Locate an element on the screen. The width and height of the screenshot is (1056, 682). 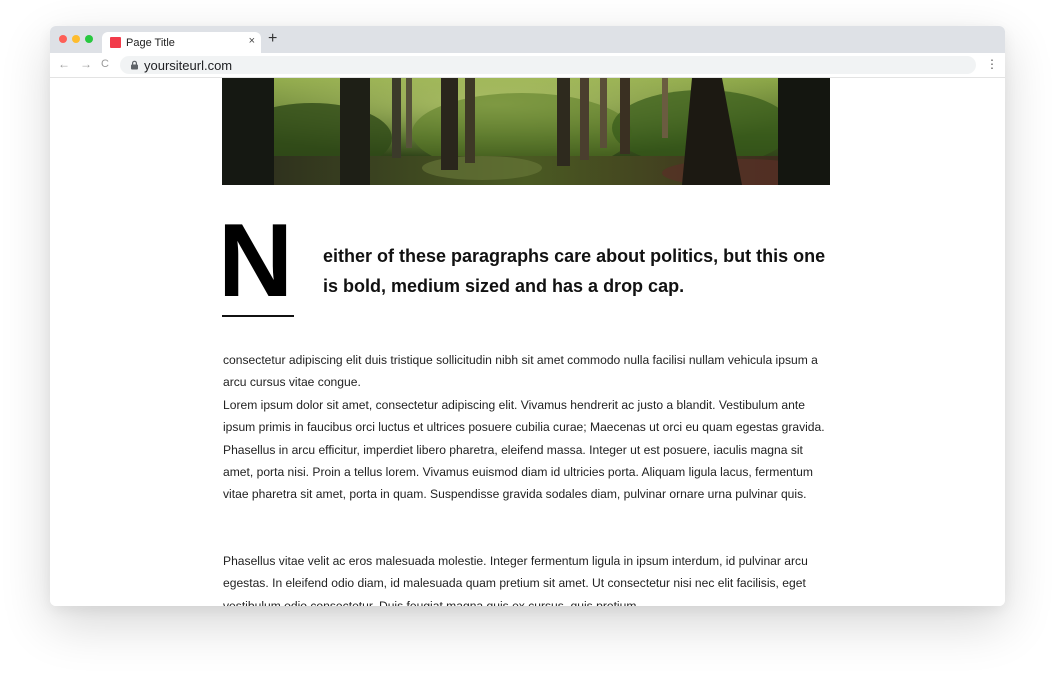
kebab-menu-icon: ⋮ is located at coordinates (992, 64).